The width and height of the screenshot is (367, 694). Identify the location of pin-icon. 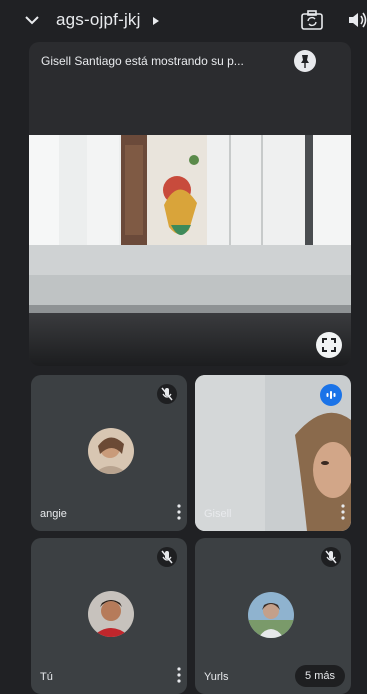
(305, 61).